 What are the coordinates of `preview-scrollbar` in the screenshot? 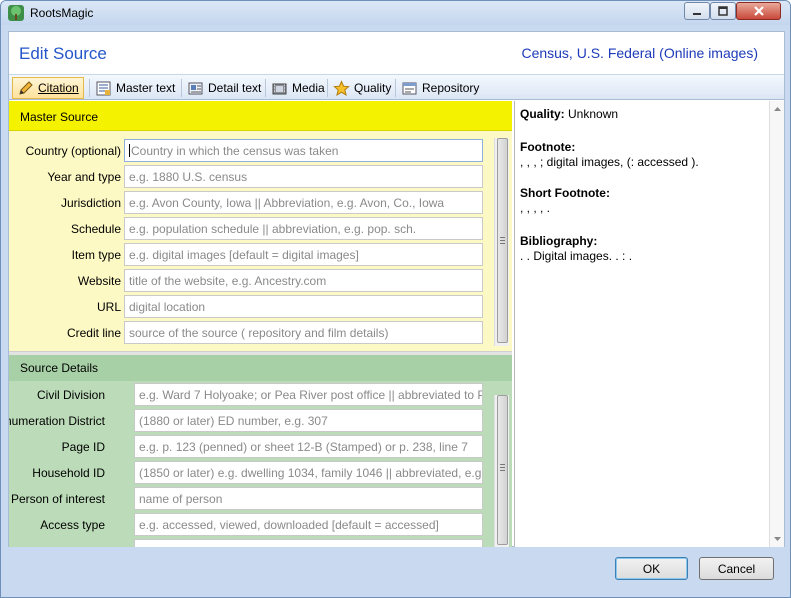 It's located at (776, 324).